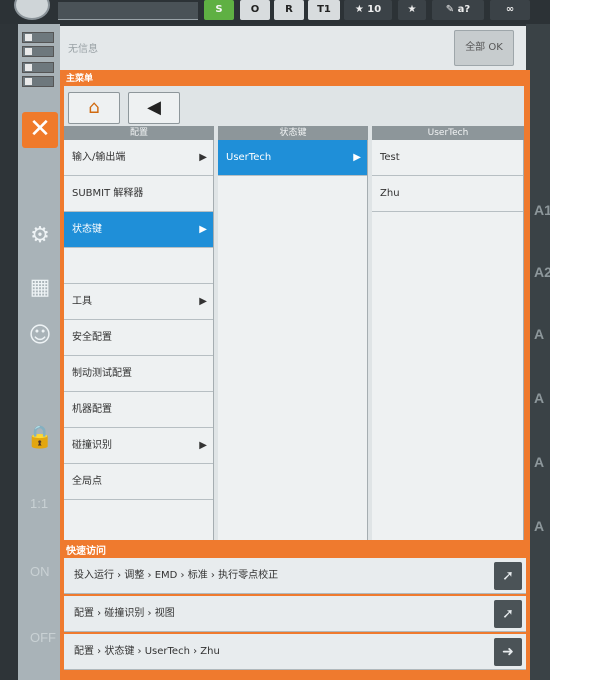  What do you see at coordinates (32, 10) in the screenshot?
I see `robot-status-icon` at bounding box center [32, 10].